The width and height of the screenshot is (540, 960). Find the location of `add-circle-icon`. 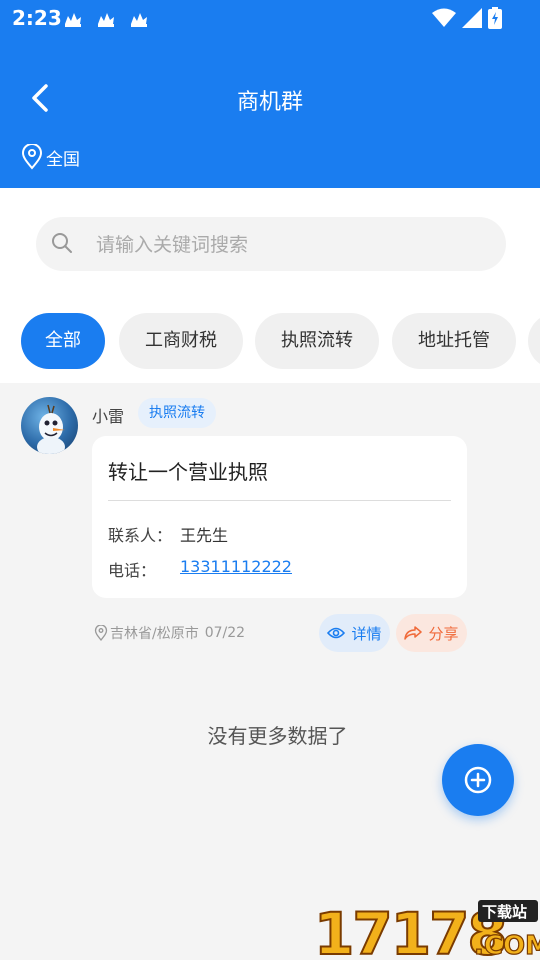

add-circle-icon is located at coordinates (478, 780).